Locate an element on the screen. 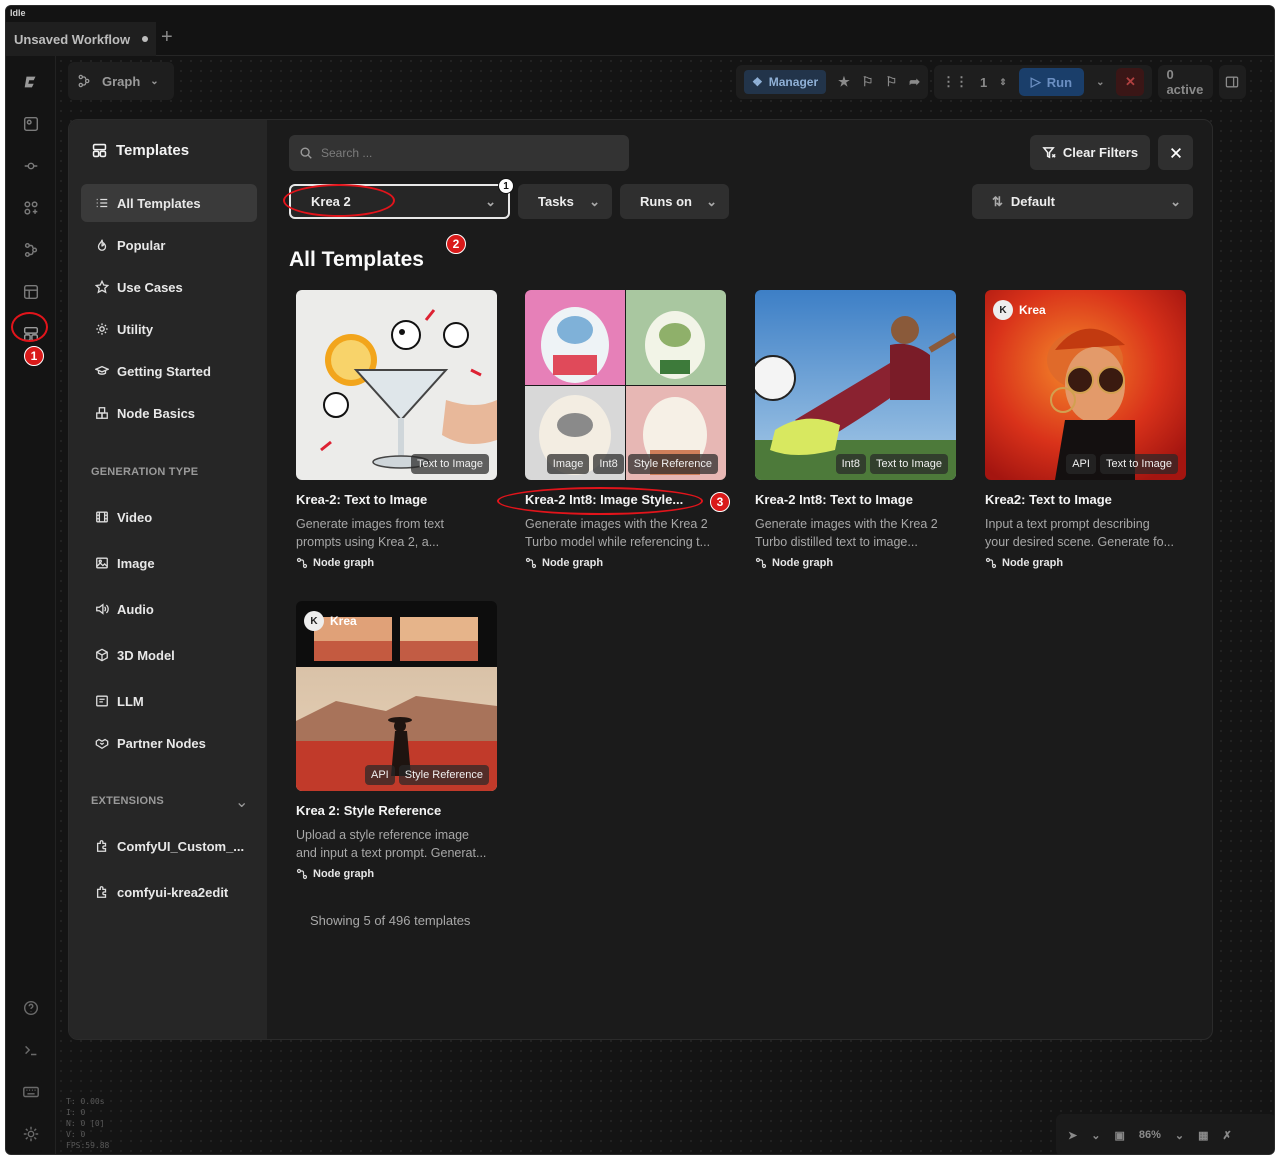 The image size is (1280, 1160). nav-3d-model: 3D Model is located at coordinates (169, 655).